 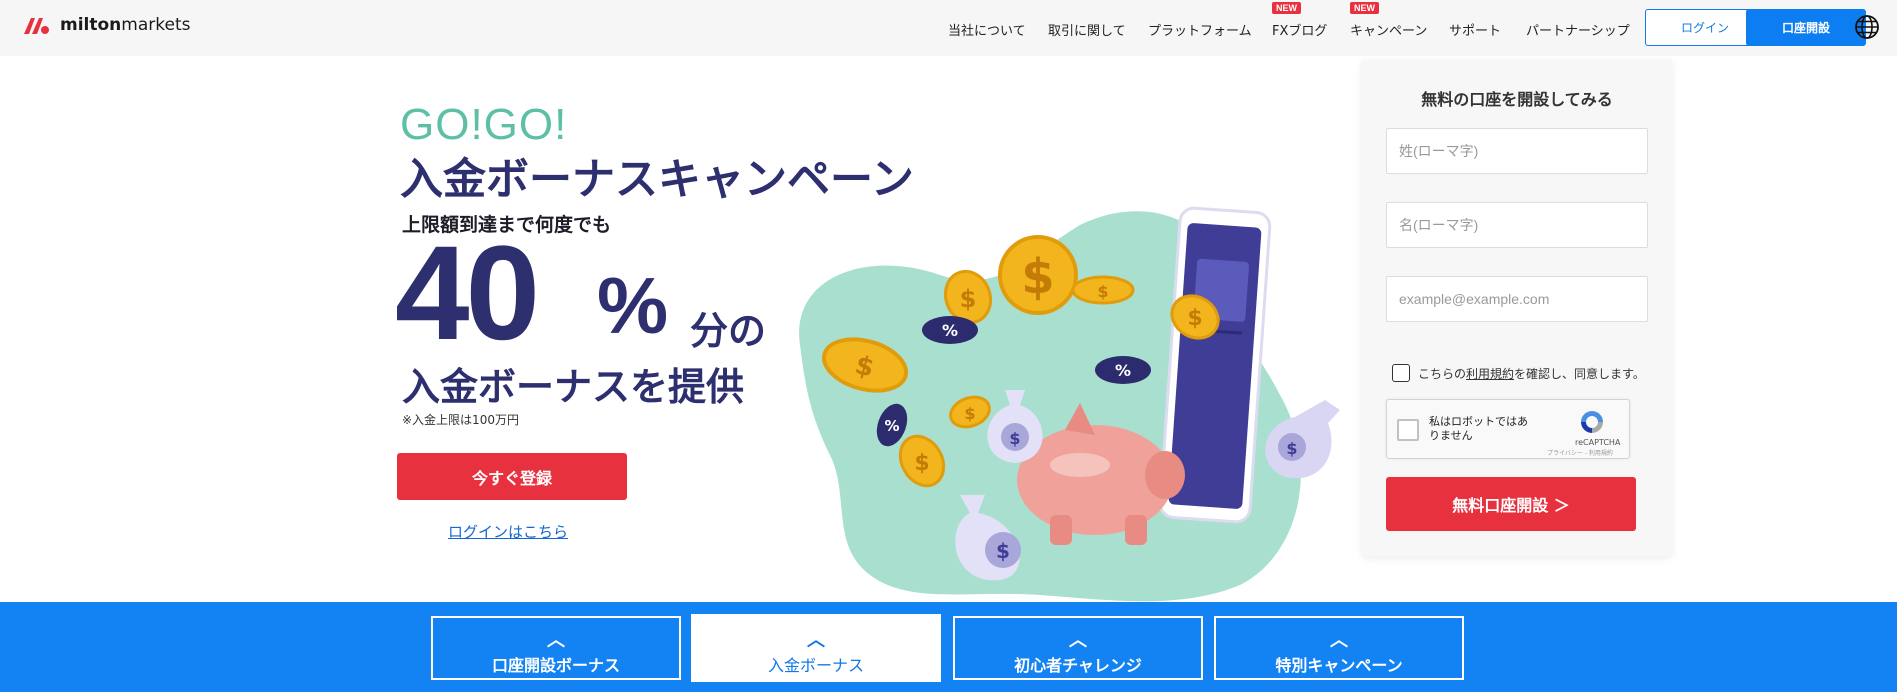 What do you see at coordinates (512, 476) in the screenshot?
I see `register-now-button: 今すぐ登録` at bounding box center [512, 476].